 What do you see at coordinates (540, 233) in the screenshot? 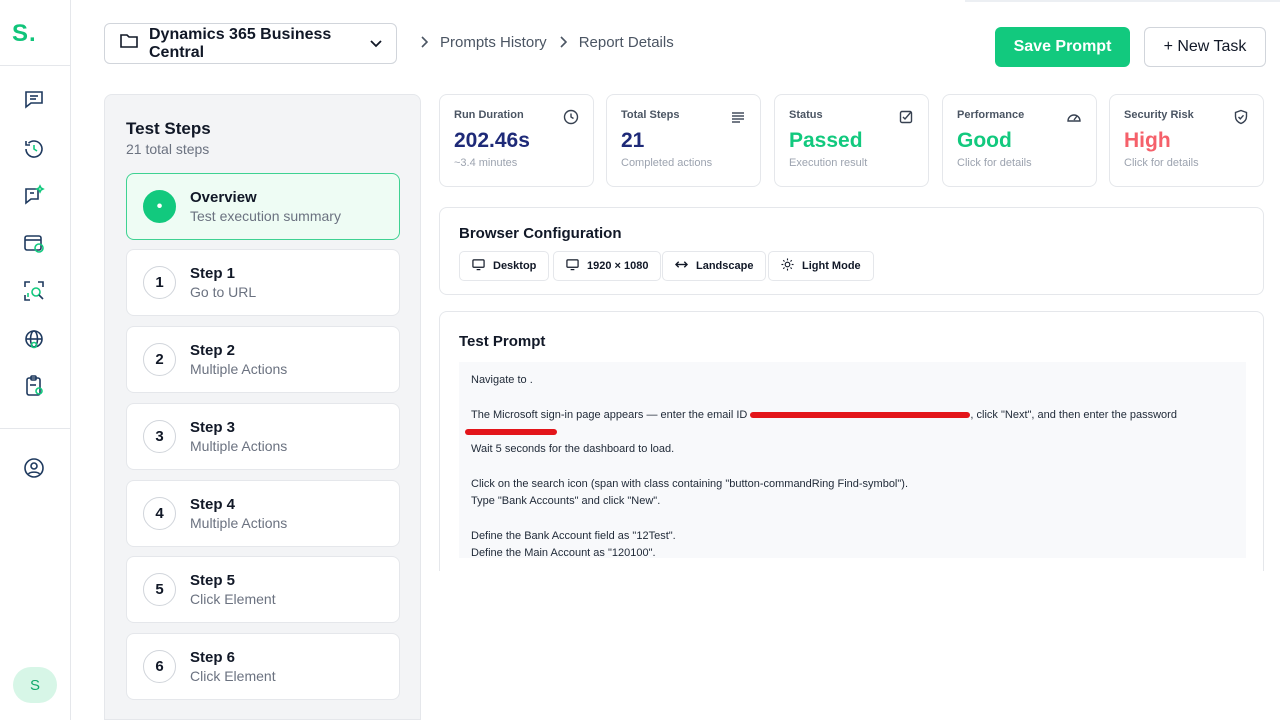
I see `browser-config-title: Browser Configuration` at bounding box center [540, 233].